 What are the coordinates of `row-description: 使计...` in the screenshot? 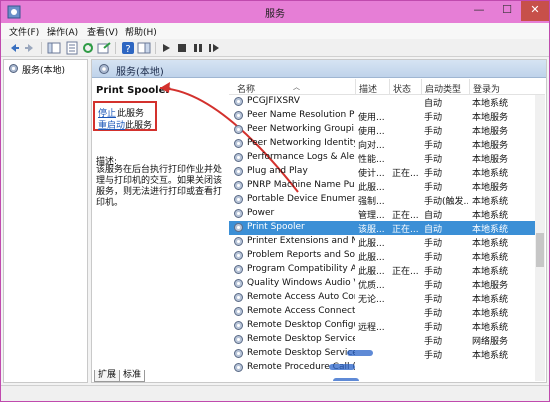 It's located at (371, 174).